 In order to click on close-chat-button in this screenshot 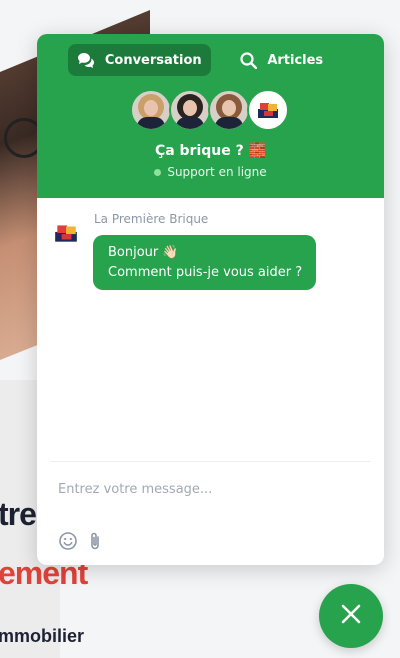, I will do `click(351, 616)`.